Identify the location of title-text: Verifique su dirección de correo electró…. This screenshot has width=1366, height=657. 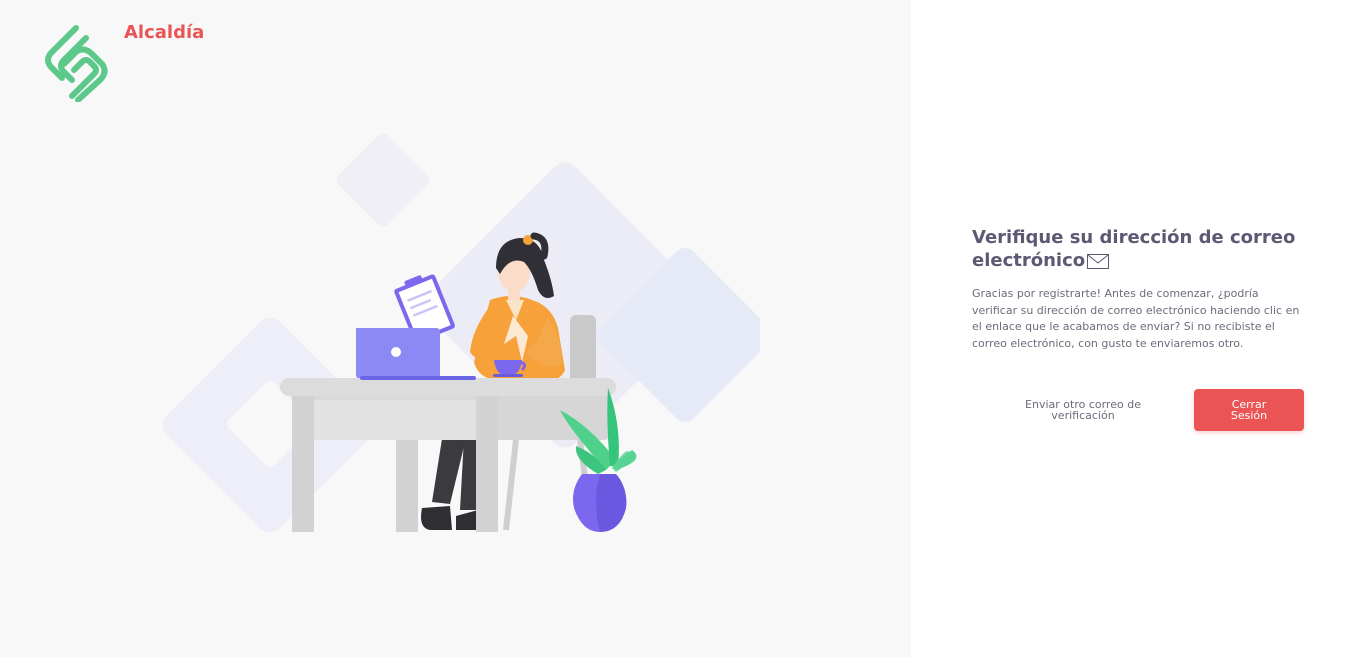
(1134, 249).